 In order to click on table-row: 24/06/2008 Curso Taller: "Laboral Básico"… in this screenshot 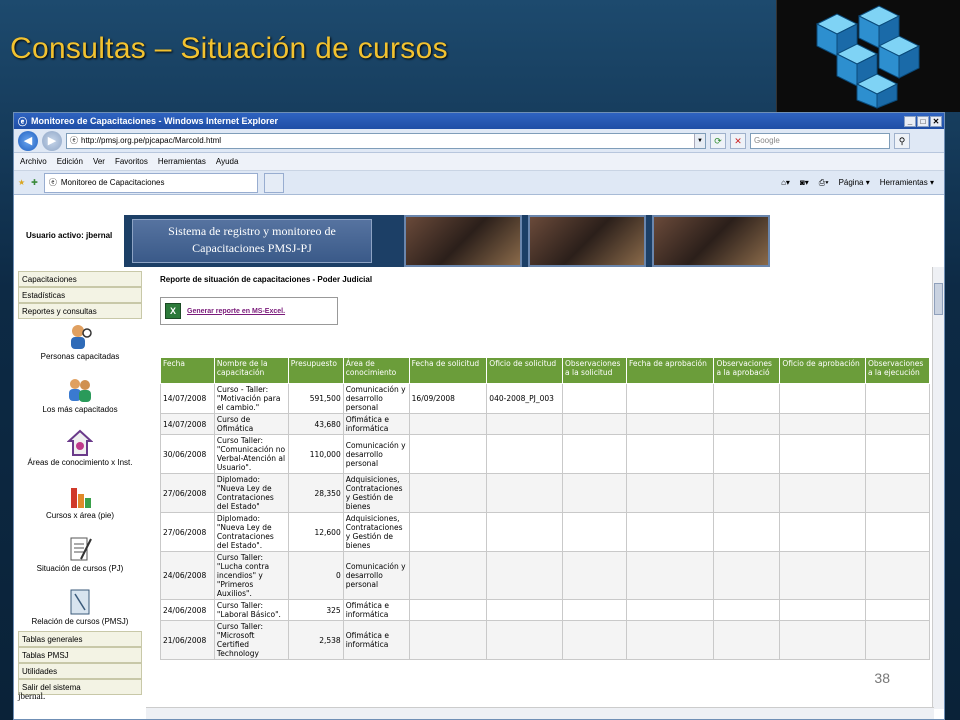, I will do `click(545, 610)`.